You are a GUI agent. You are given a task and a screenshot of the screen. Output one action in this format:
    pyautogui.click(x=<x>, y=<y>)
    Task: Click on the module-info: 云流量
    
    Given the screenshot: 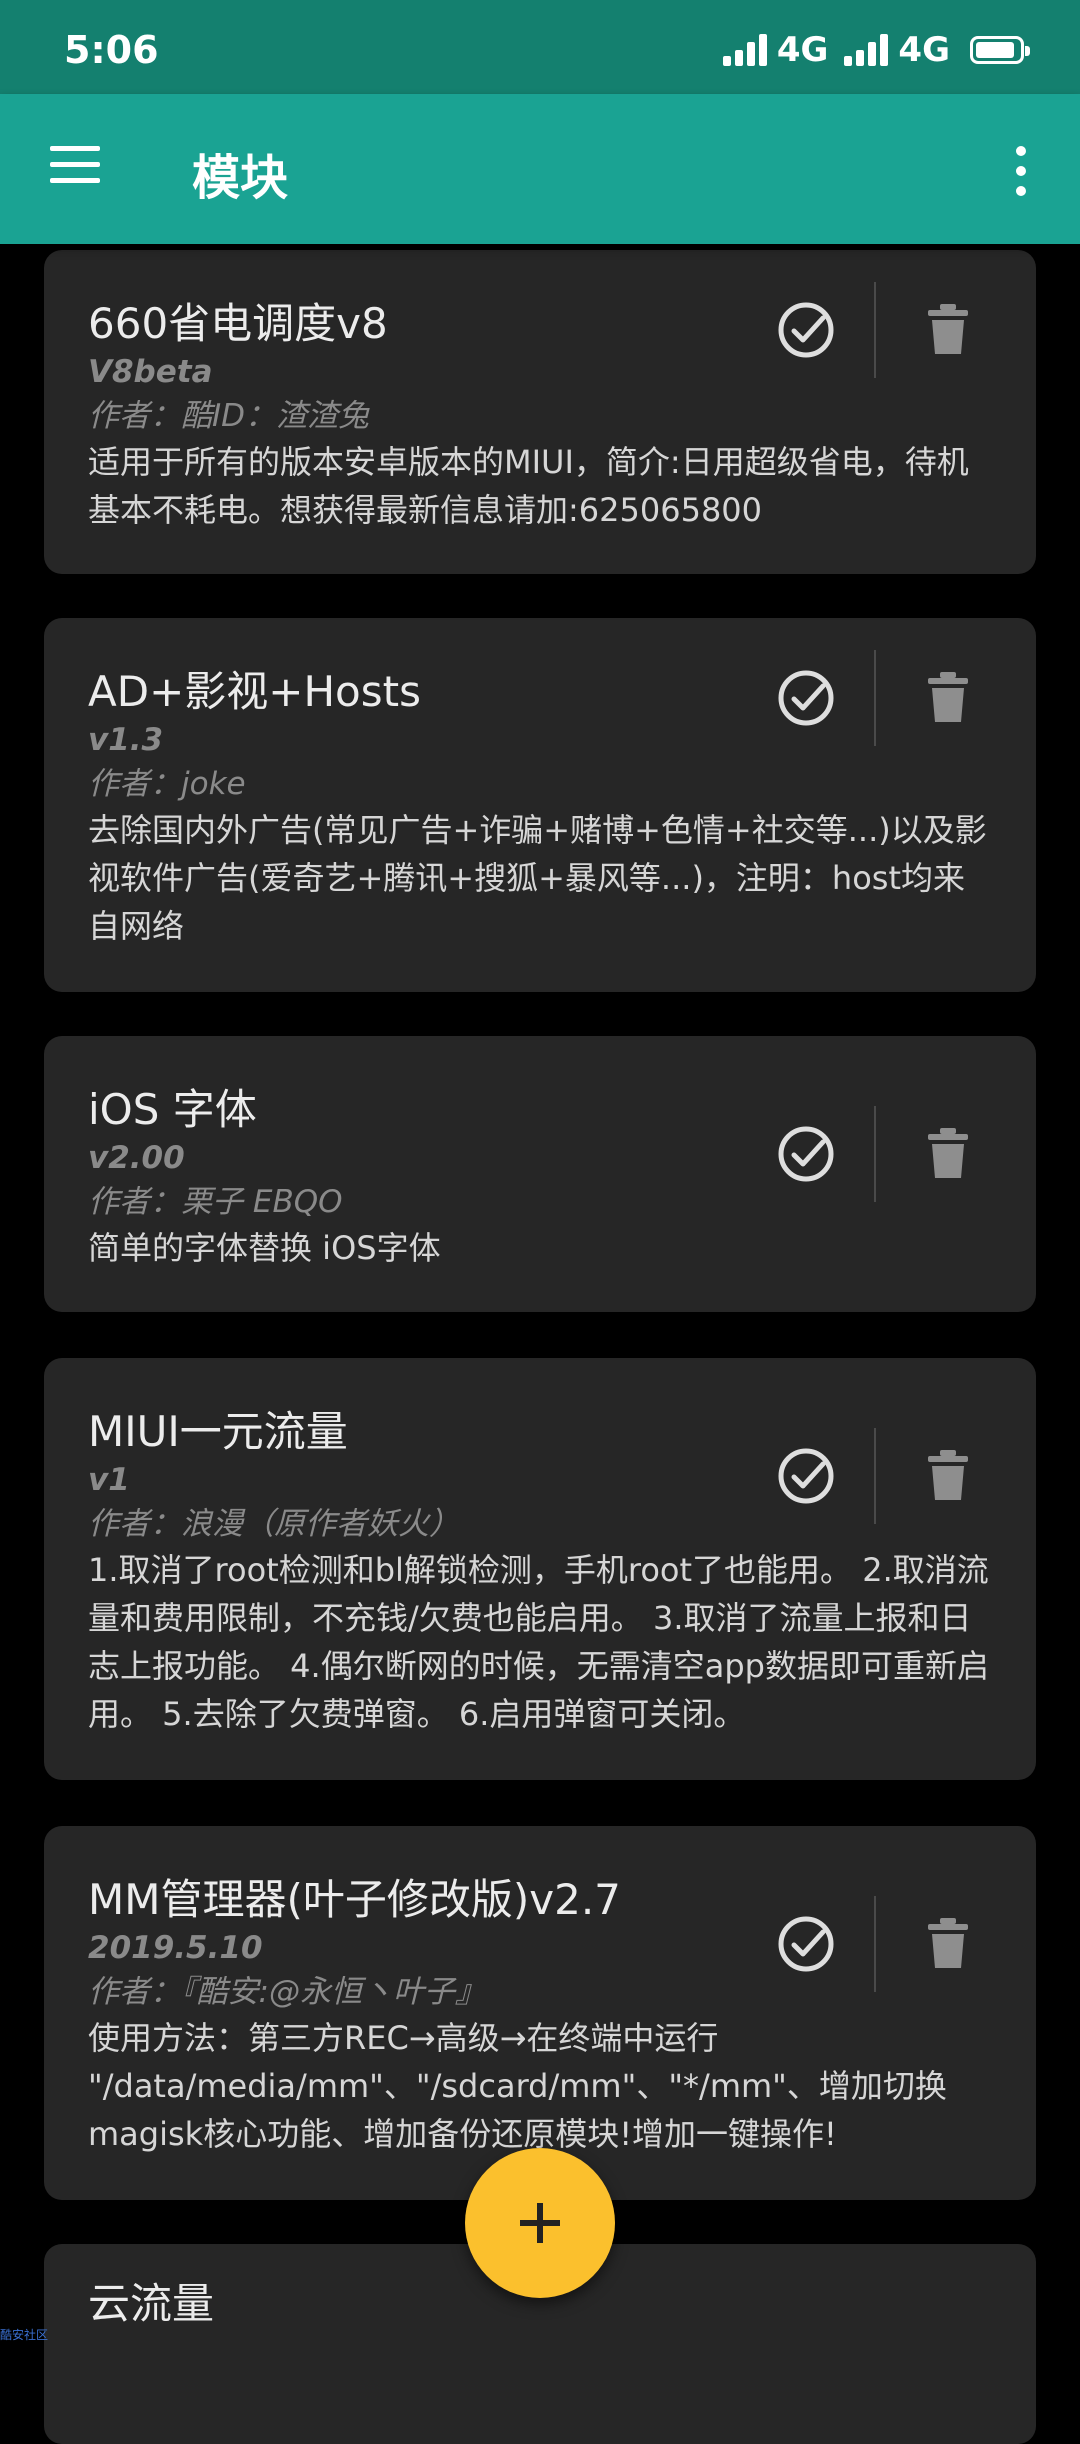 What is the action you would take?
    pyautogui.click(x=428, y=2304)
    